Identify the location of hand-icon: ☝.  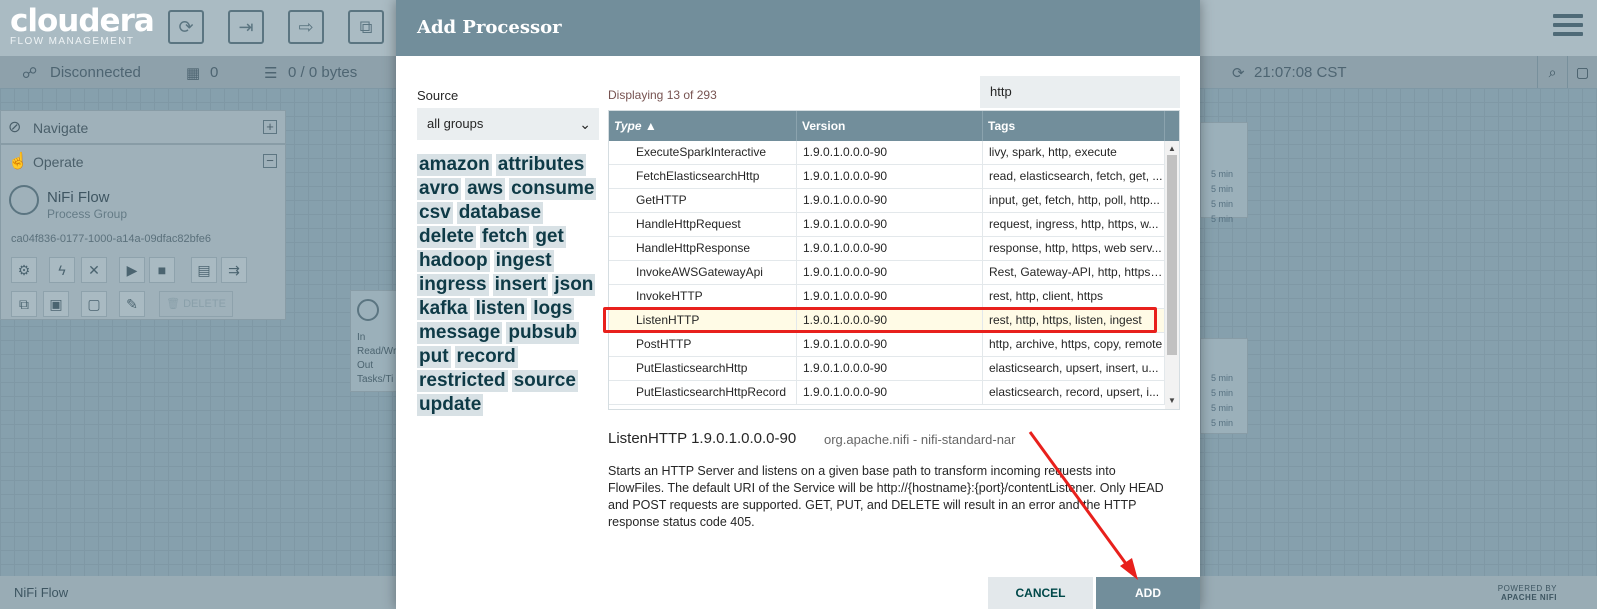
(18, 161).